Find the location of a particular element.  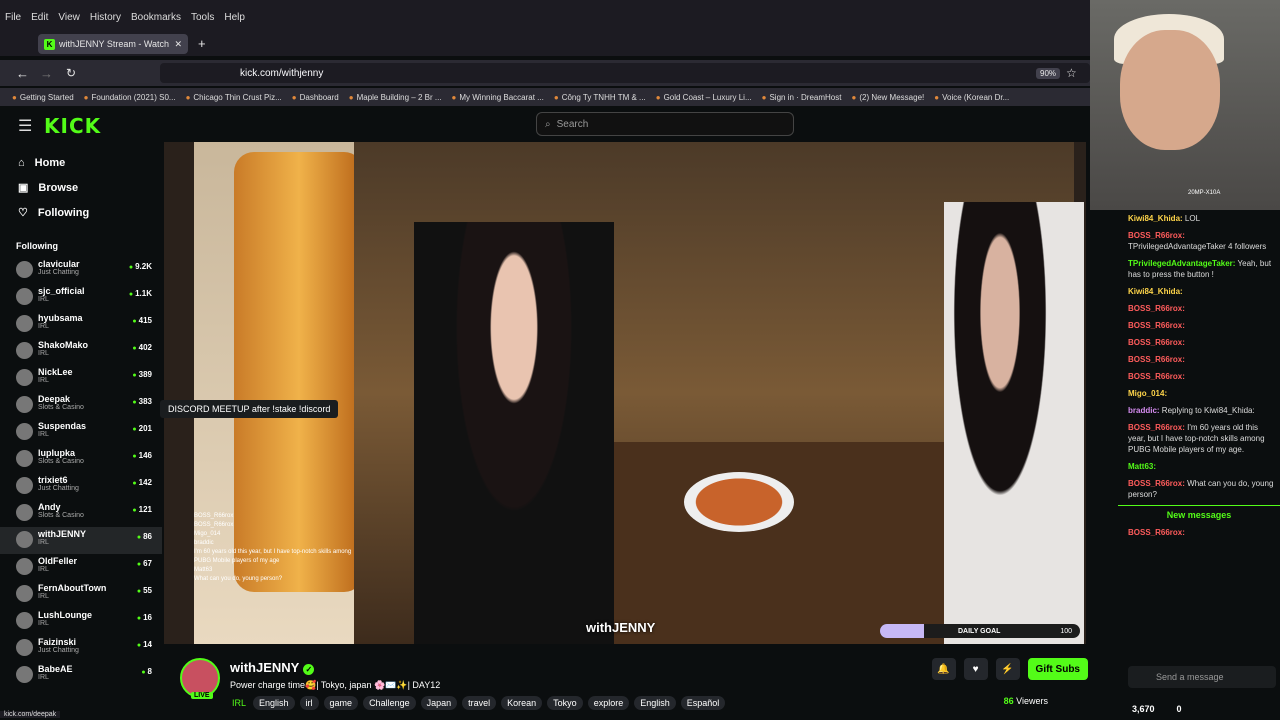

url-field: kick.com/withjenny is located at coordinates (625, 73).